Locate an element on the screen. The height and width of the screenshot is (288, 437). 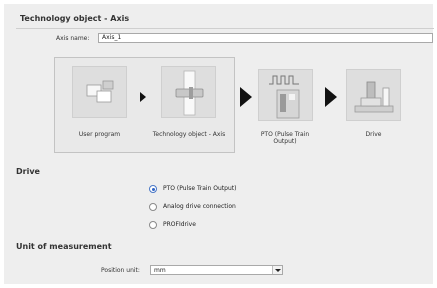
axis-name-input: Axis_1 is located at coordinates (265, 38).